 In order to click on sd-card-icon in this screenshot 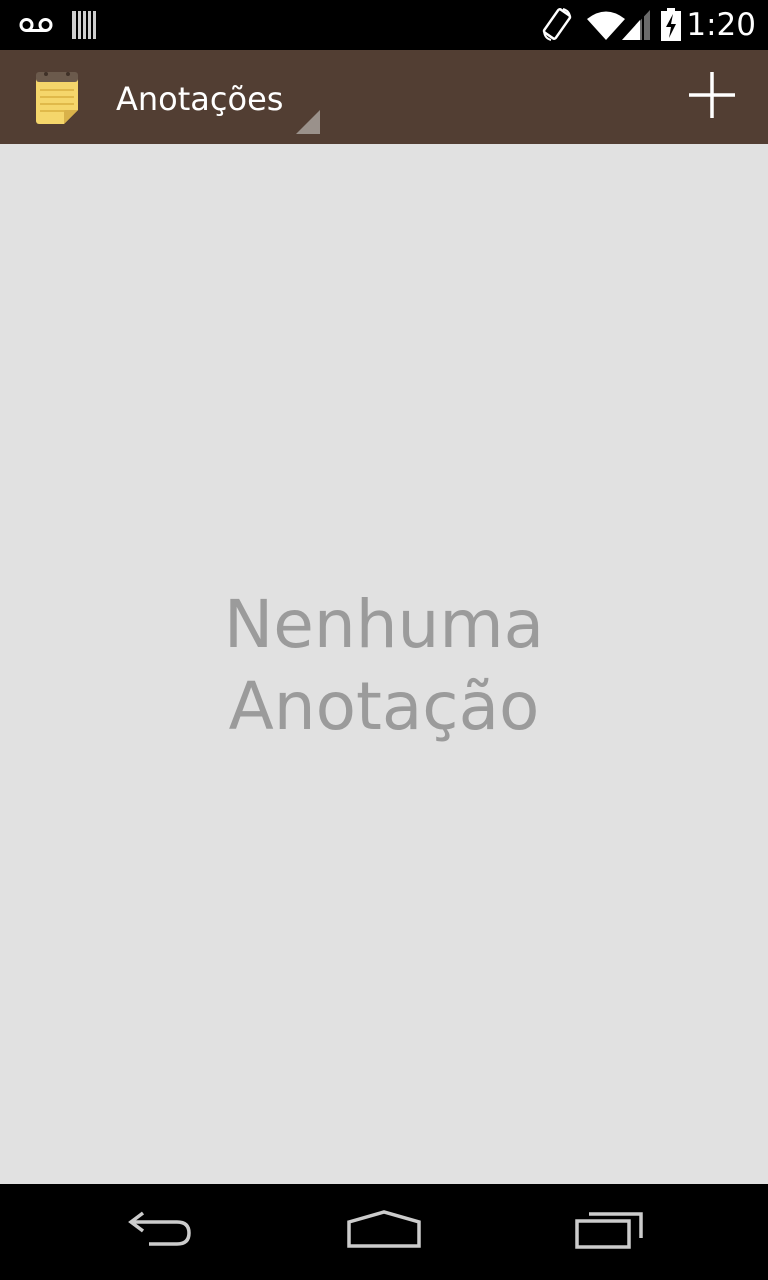, I will do `click(84, 25)`.